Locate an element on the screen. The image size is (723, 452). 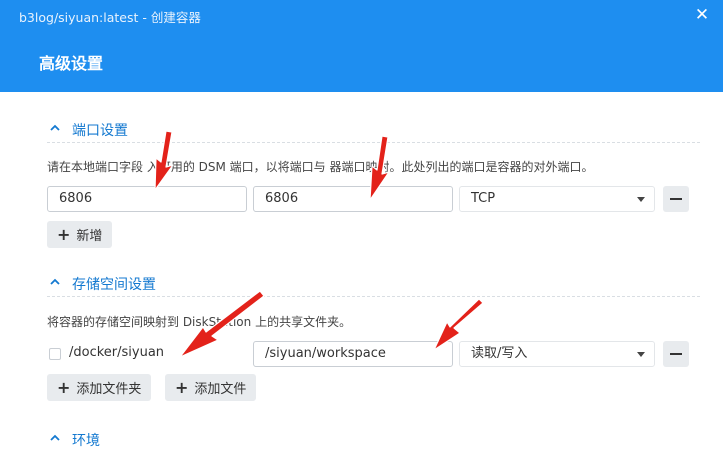
protocol-value: TCP is located at coordinates (483, 198).